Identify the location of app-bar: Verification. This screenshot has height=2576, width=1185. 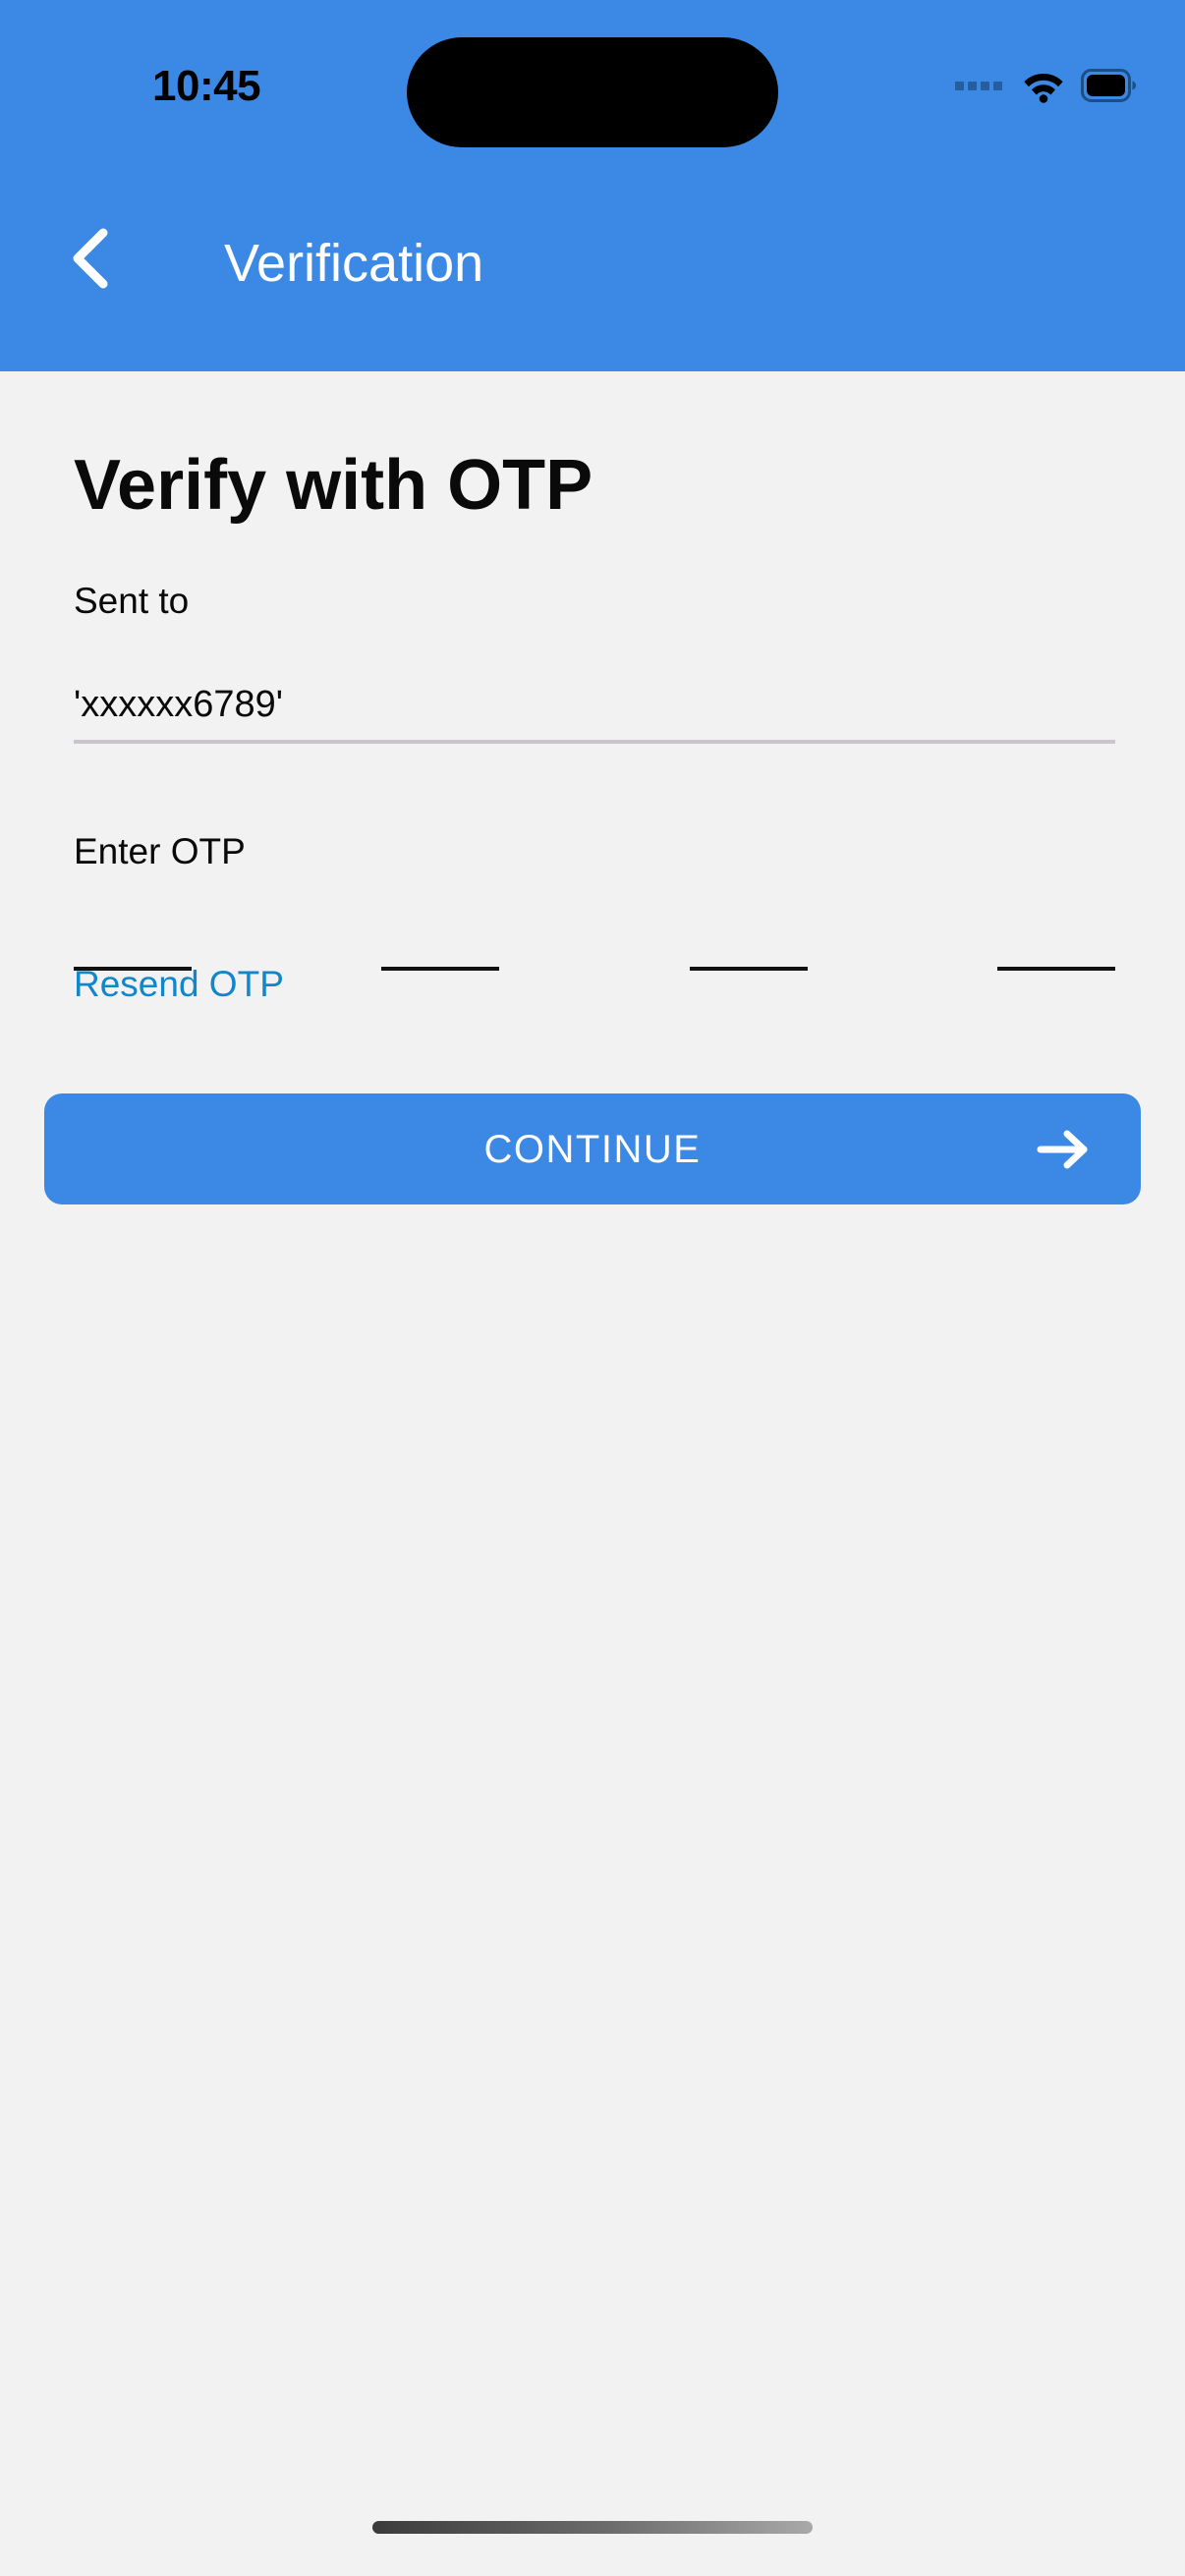
(592, 263).